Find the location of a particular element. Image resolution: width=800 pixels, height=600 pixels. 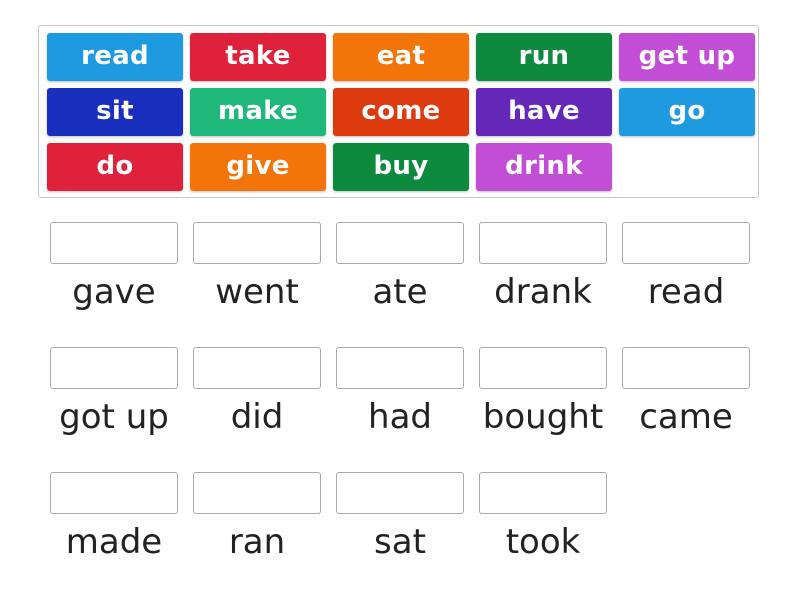

target-label: ran is located at coordinates (257, 542).